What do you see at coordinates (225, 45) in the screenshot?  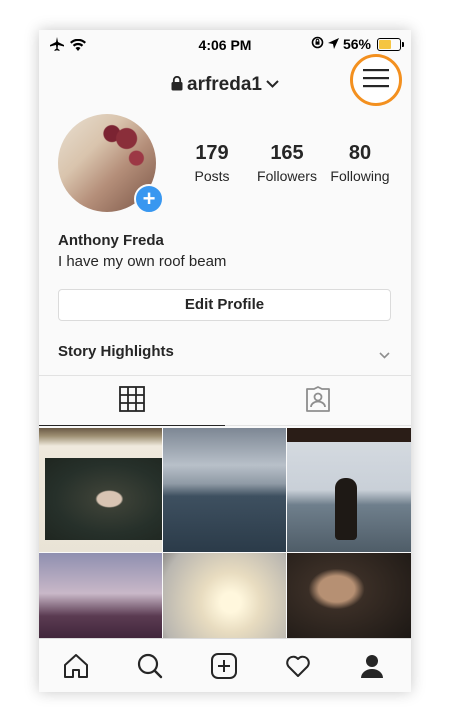 I see `status-bar: 4:06 PM 56%` at bounding box center [225, 45].